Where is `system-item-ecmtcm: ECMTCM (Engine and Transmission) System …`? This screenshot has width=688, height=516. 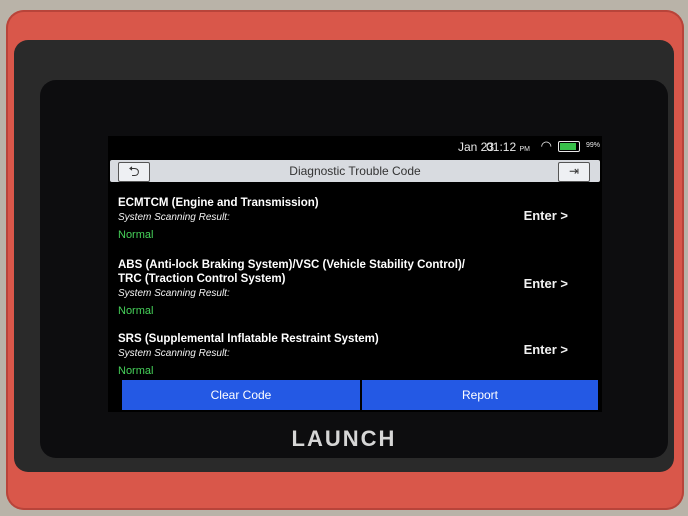 system-item-ecmtcm: ECMTCM (Engine and Transmission) System … is located at coordinates (355, 218).